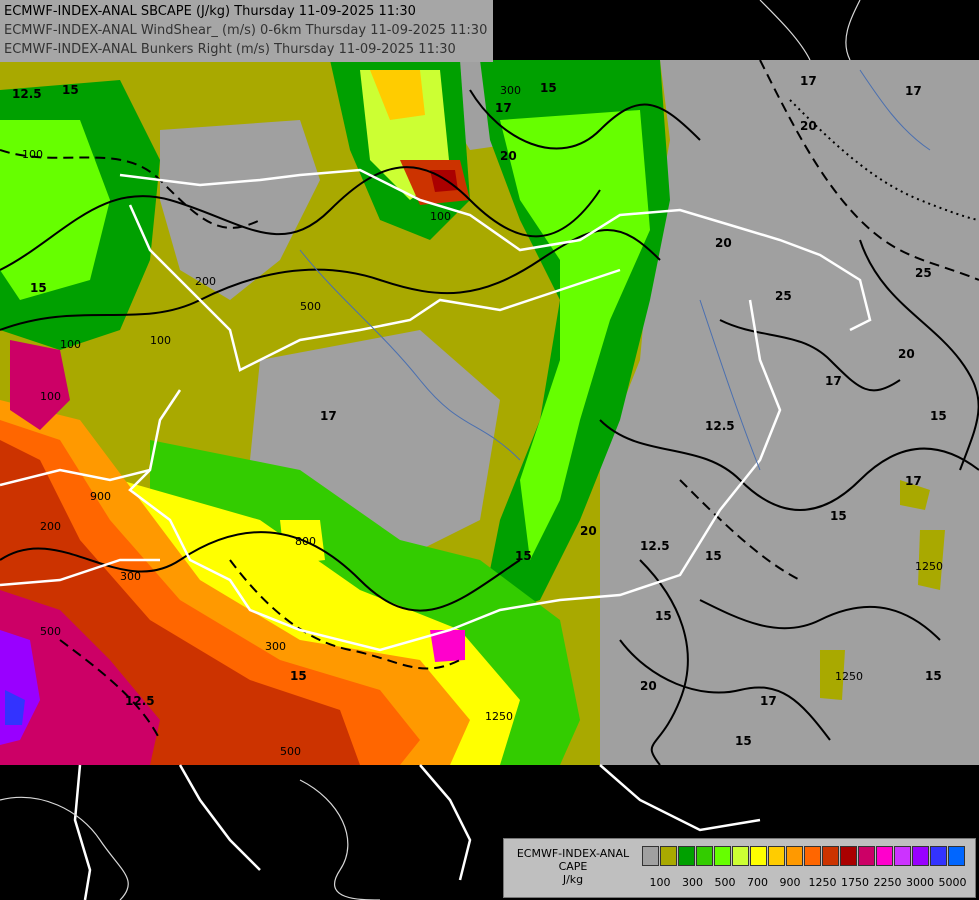 The image size is (979, 900). I want to click on legend-ticks: 100 300 500 700 900 1250 1750 2250 3000 5000, so click(807, 883).